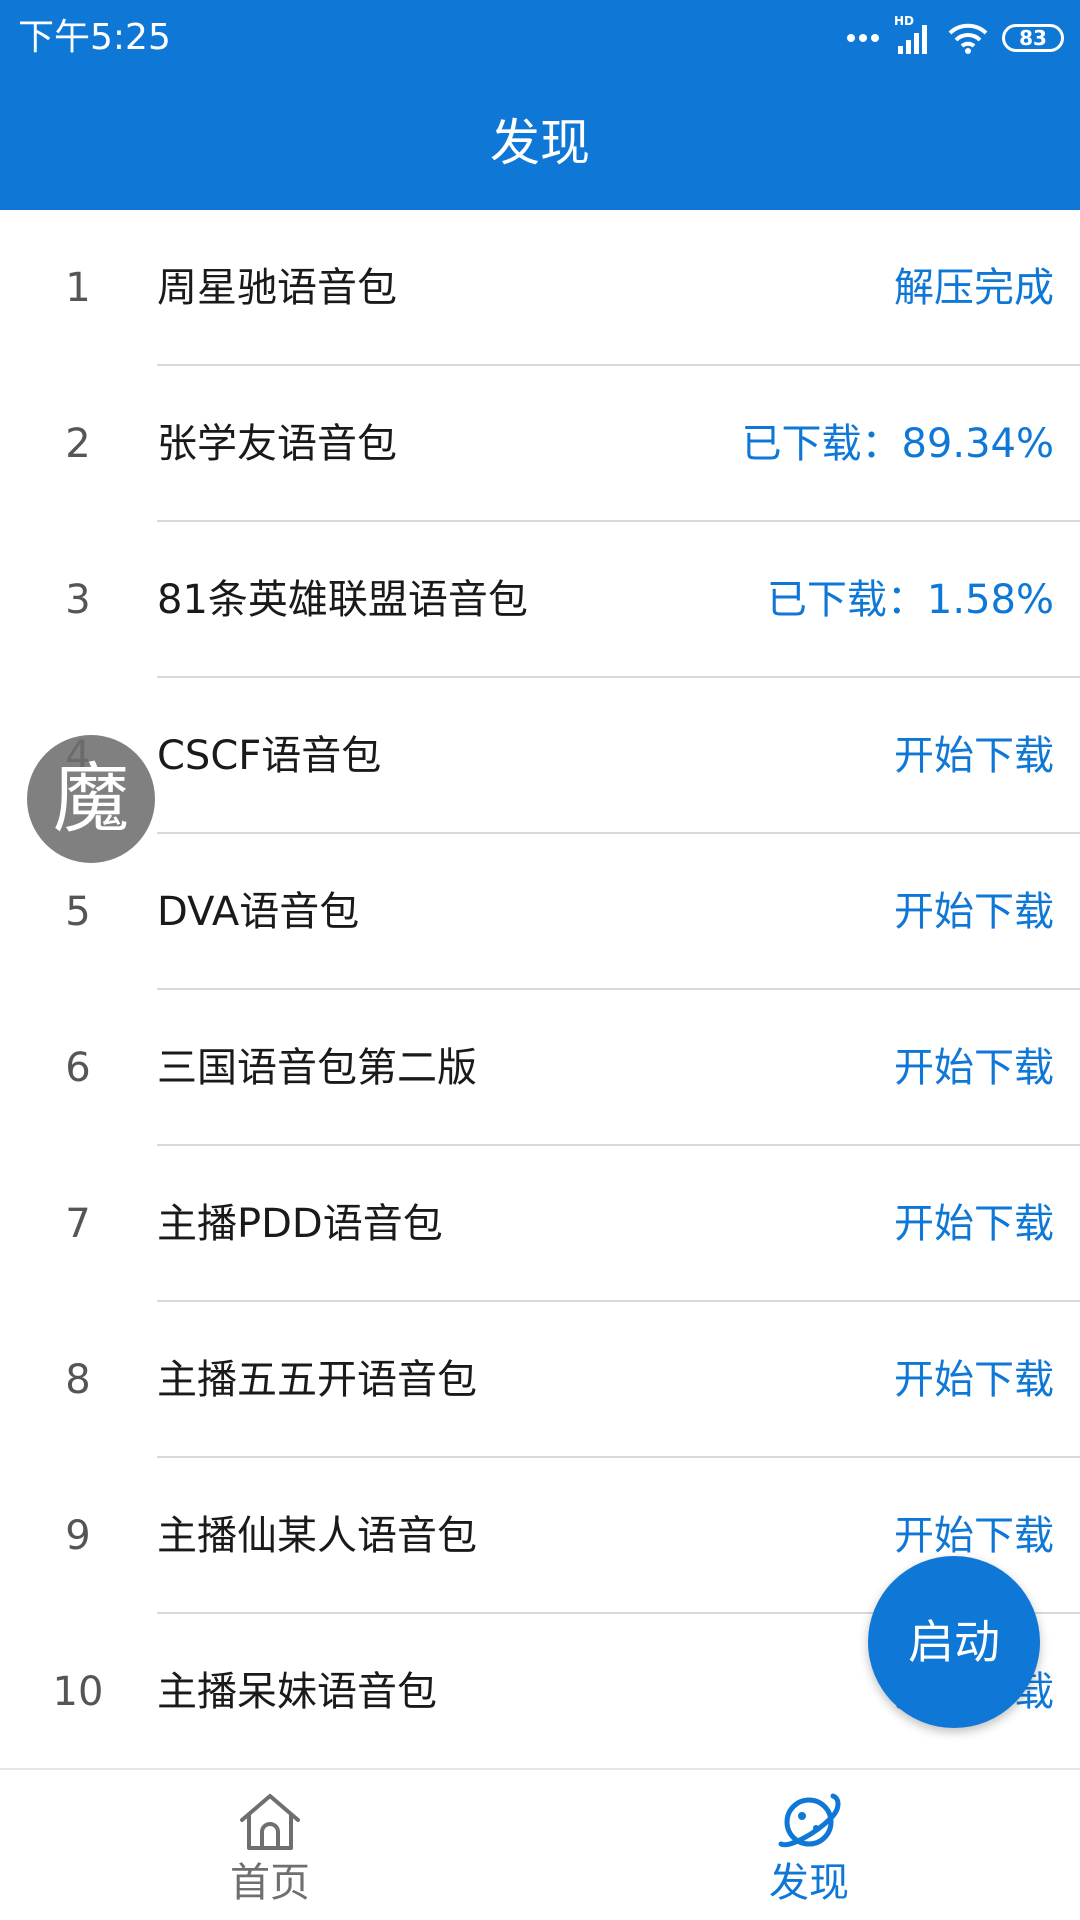  I want to click on item-name: 主播仙某人语音包, so click(317, 1536).